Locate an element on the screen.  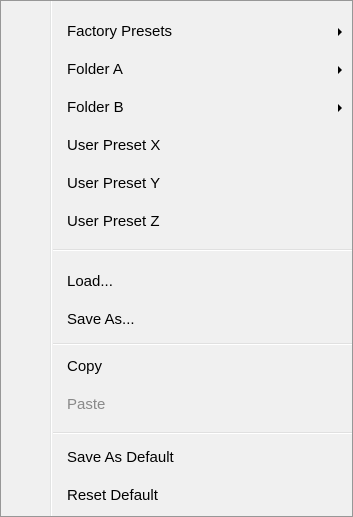
menu-item-label: Copy is located at coordinates (85, 366).